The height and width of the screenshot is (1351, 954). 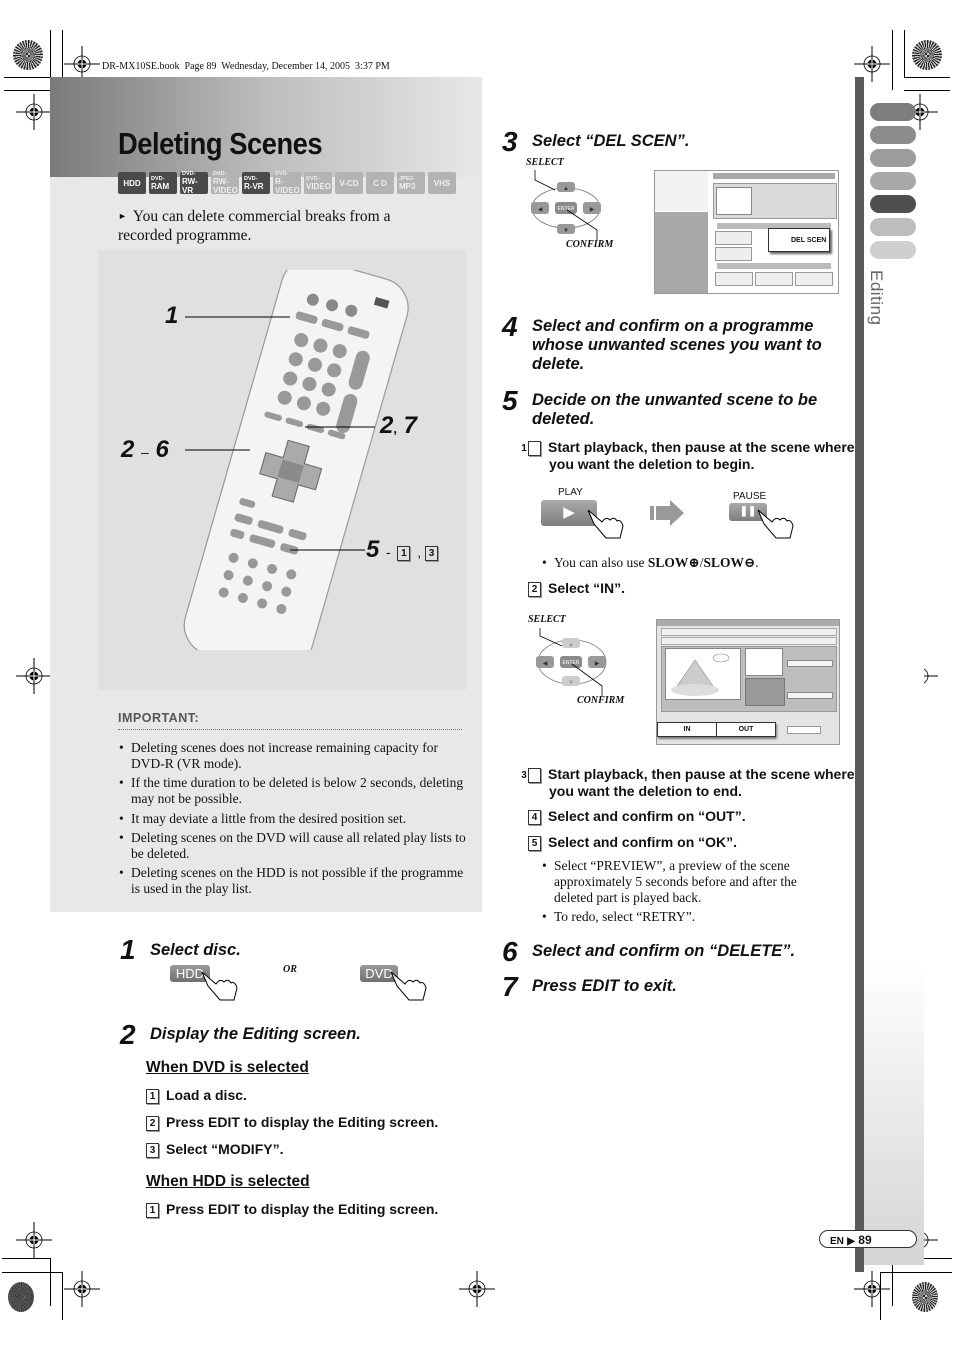 What do you see at coordinates (569, 512) in the screenshot?
I see `play-icon: ▶` at bounding box center [569, 512].